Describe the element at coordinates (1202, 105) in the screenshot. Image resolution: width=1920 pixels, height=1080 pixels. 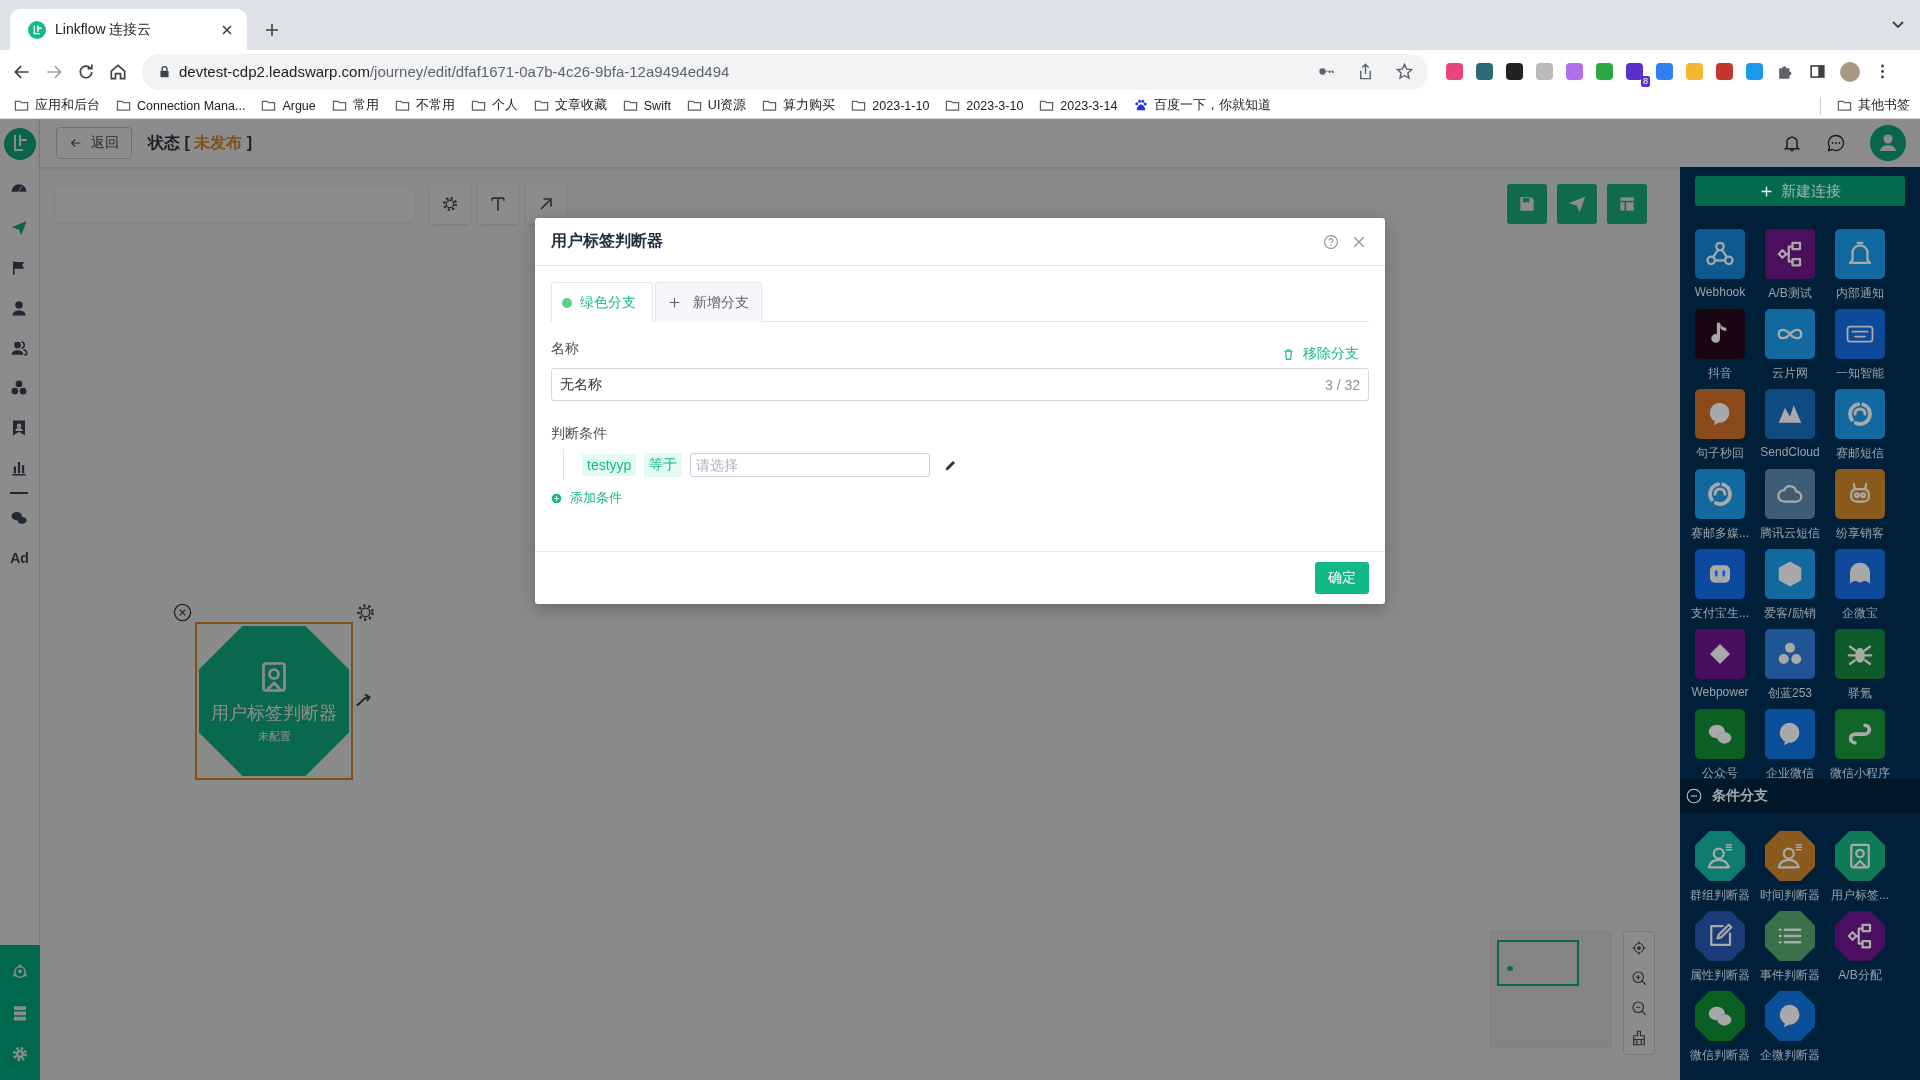
I see `bookmark: 百度一下，你就知道` at that location.